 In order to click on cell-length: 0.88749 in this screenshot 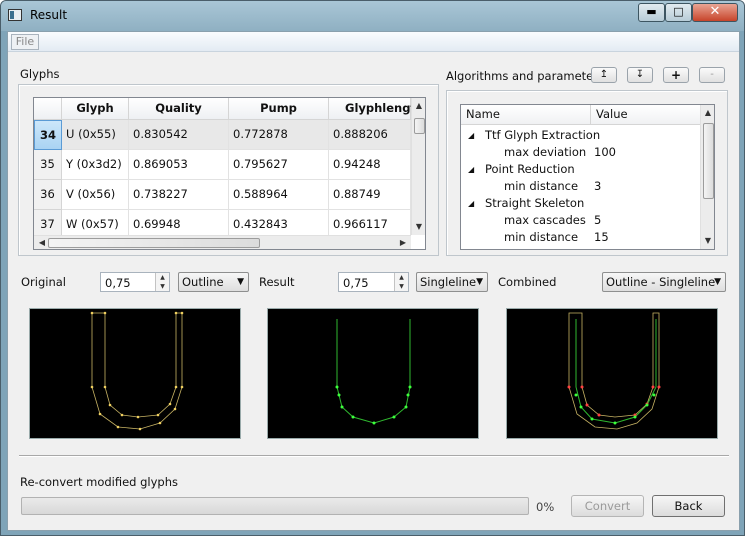, I will do `click(370, 195)`.